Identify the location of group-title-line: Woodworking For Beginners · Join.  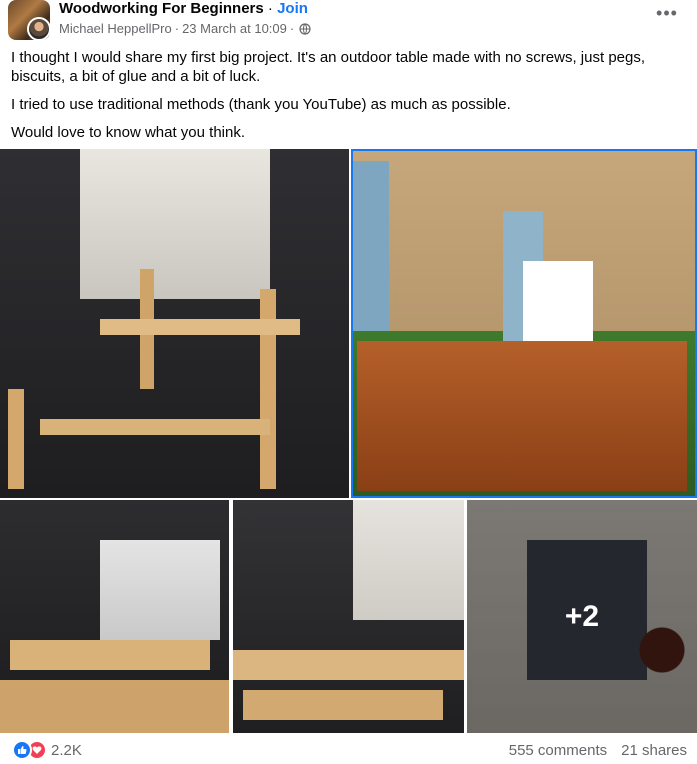
(183, 8).